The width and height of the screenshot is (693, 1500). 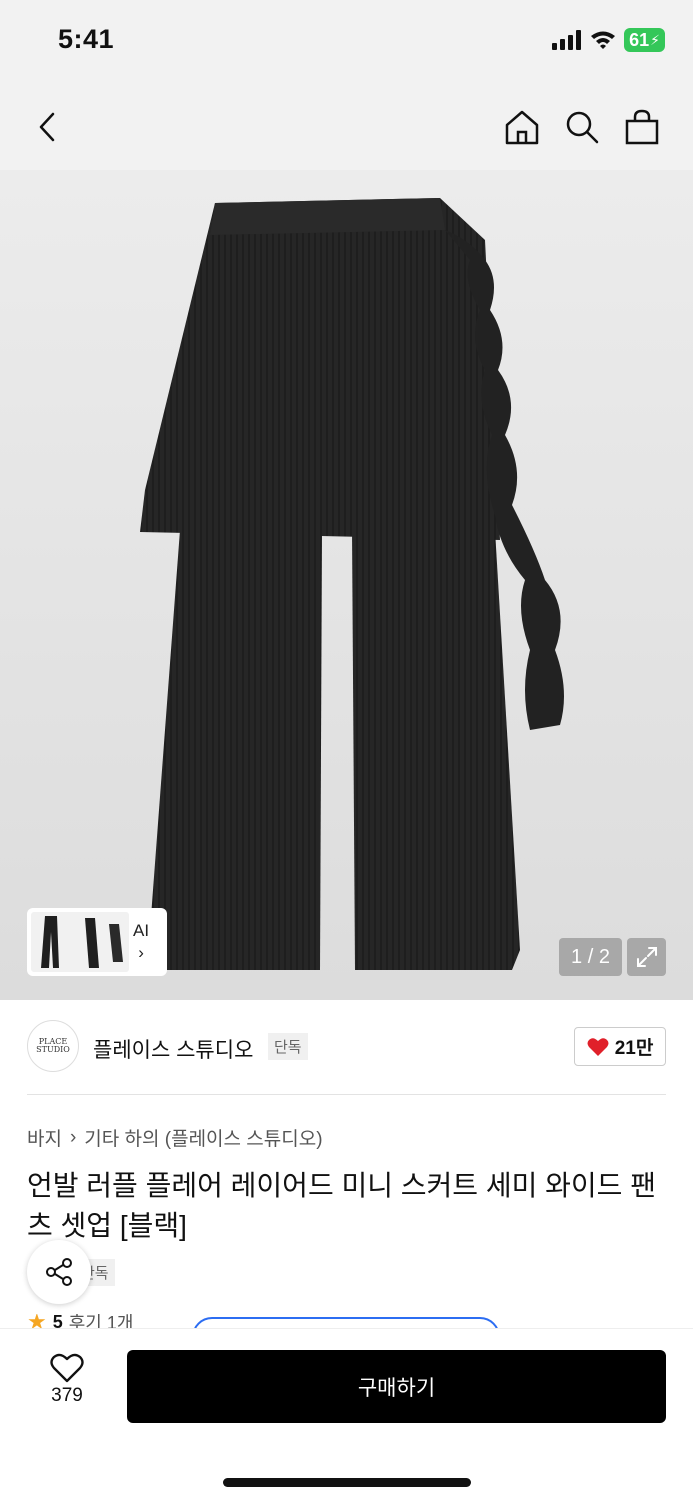 I want to click on home-icon, so click(x=522, y=127).